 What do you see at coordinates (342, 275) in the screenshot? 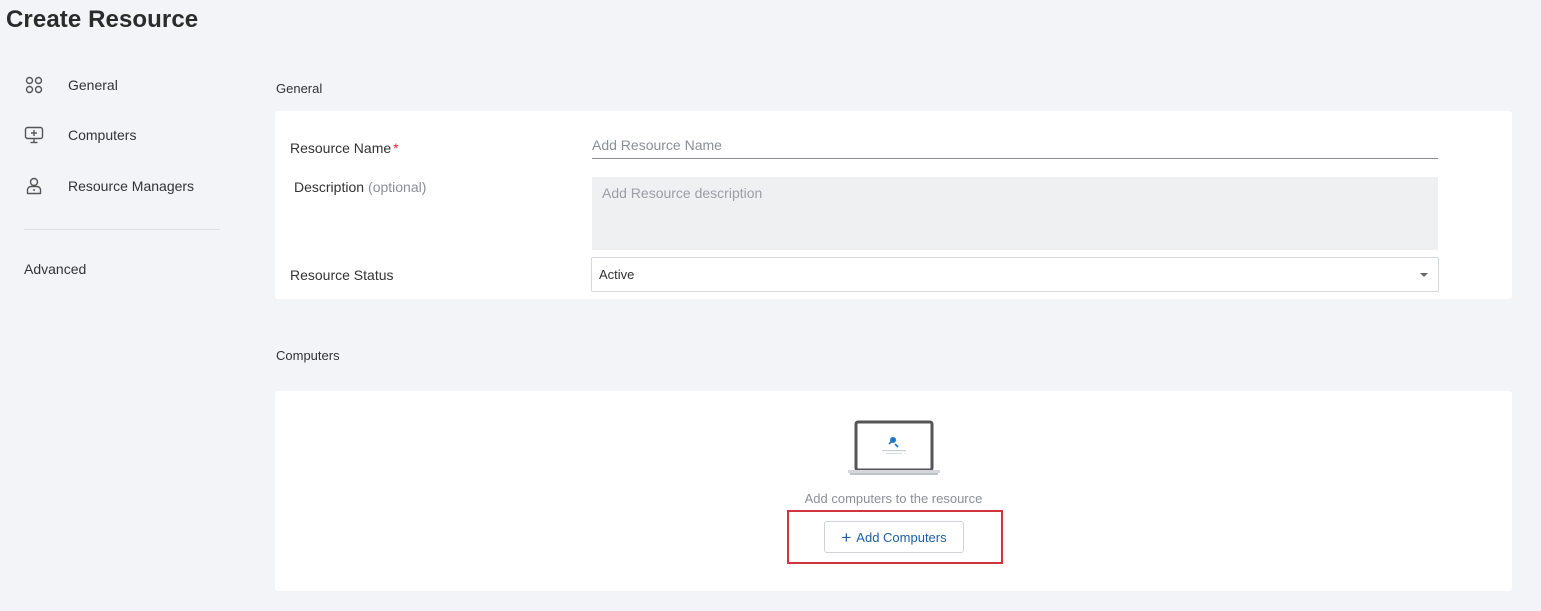
I see `resource-status-label: Resource Status` at bounding box center [342, 275].